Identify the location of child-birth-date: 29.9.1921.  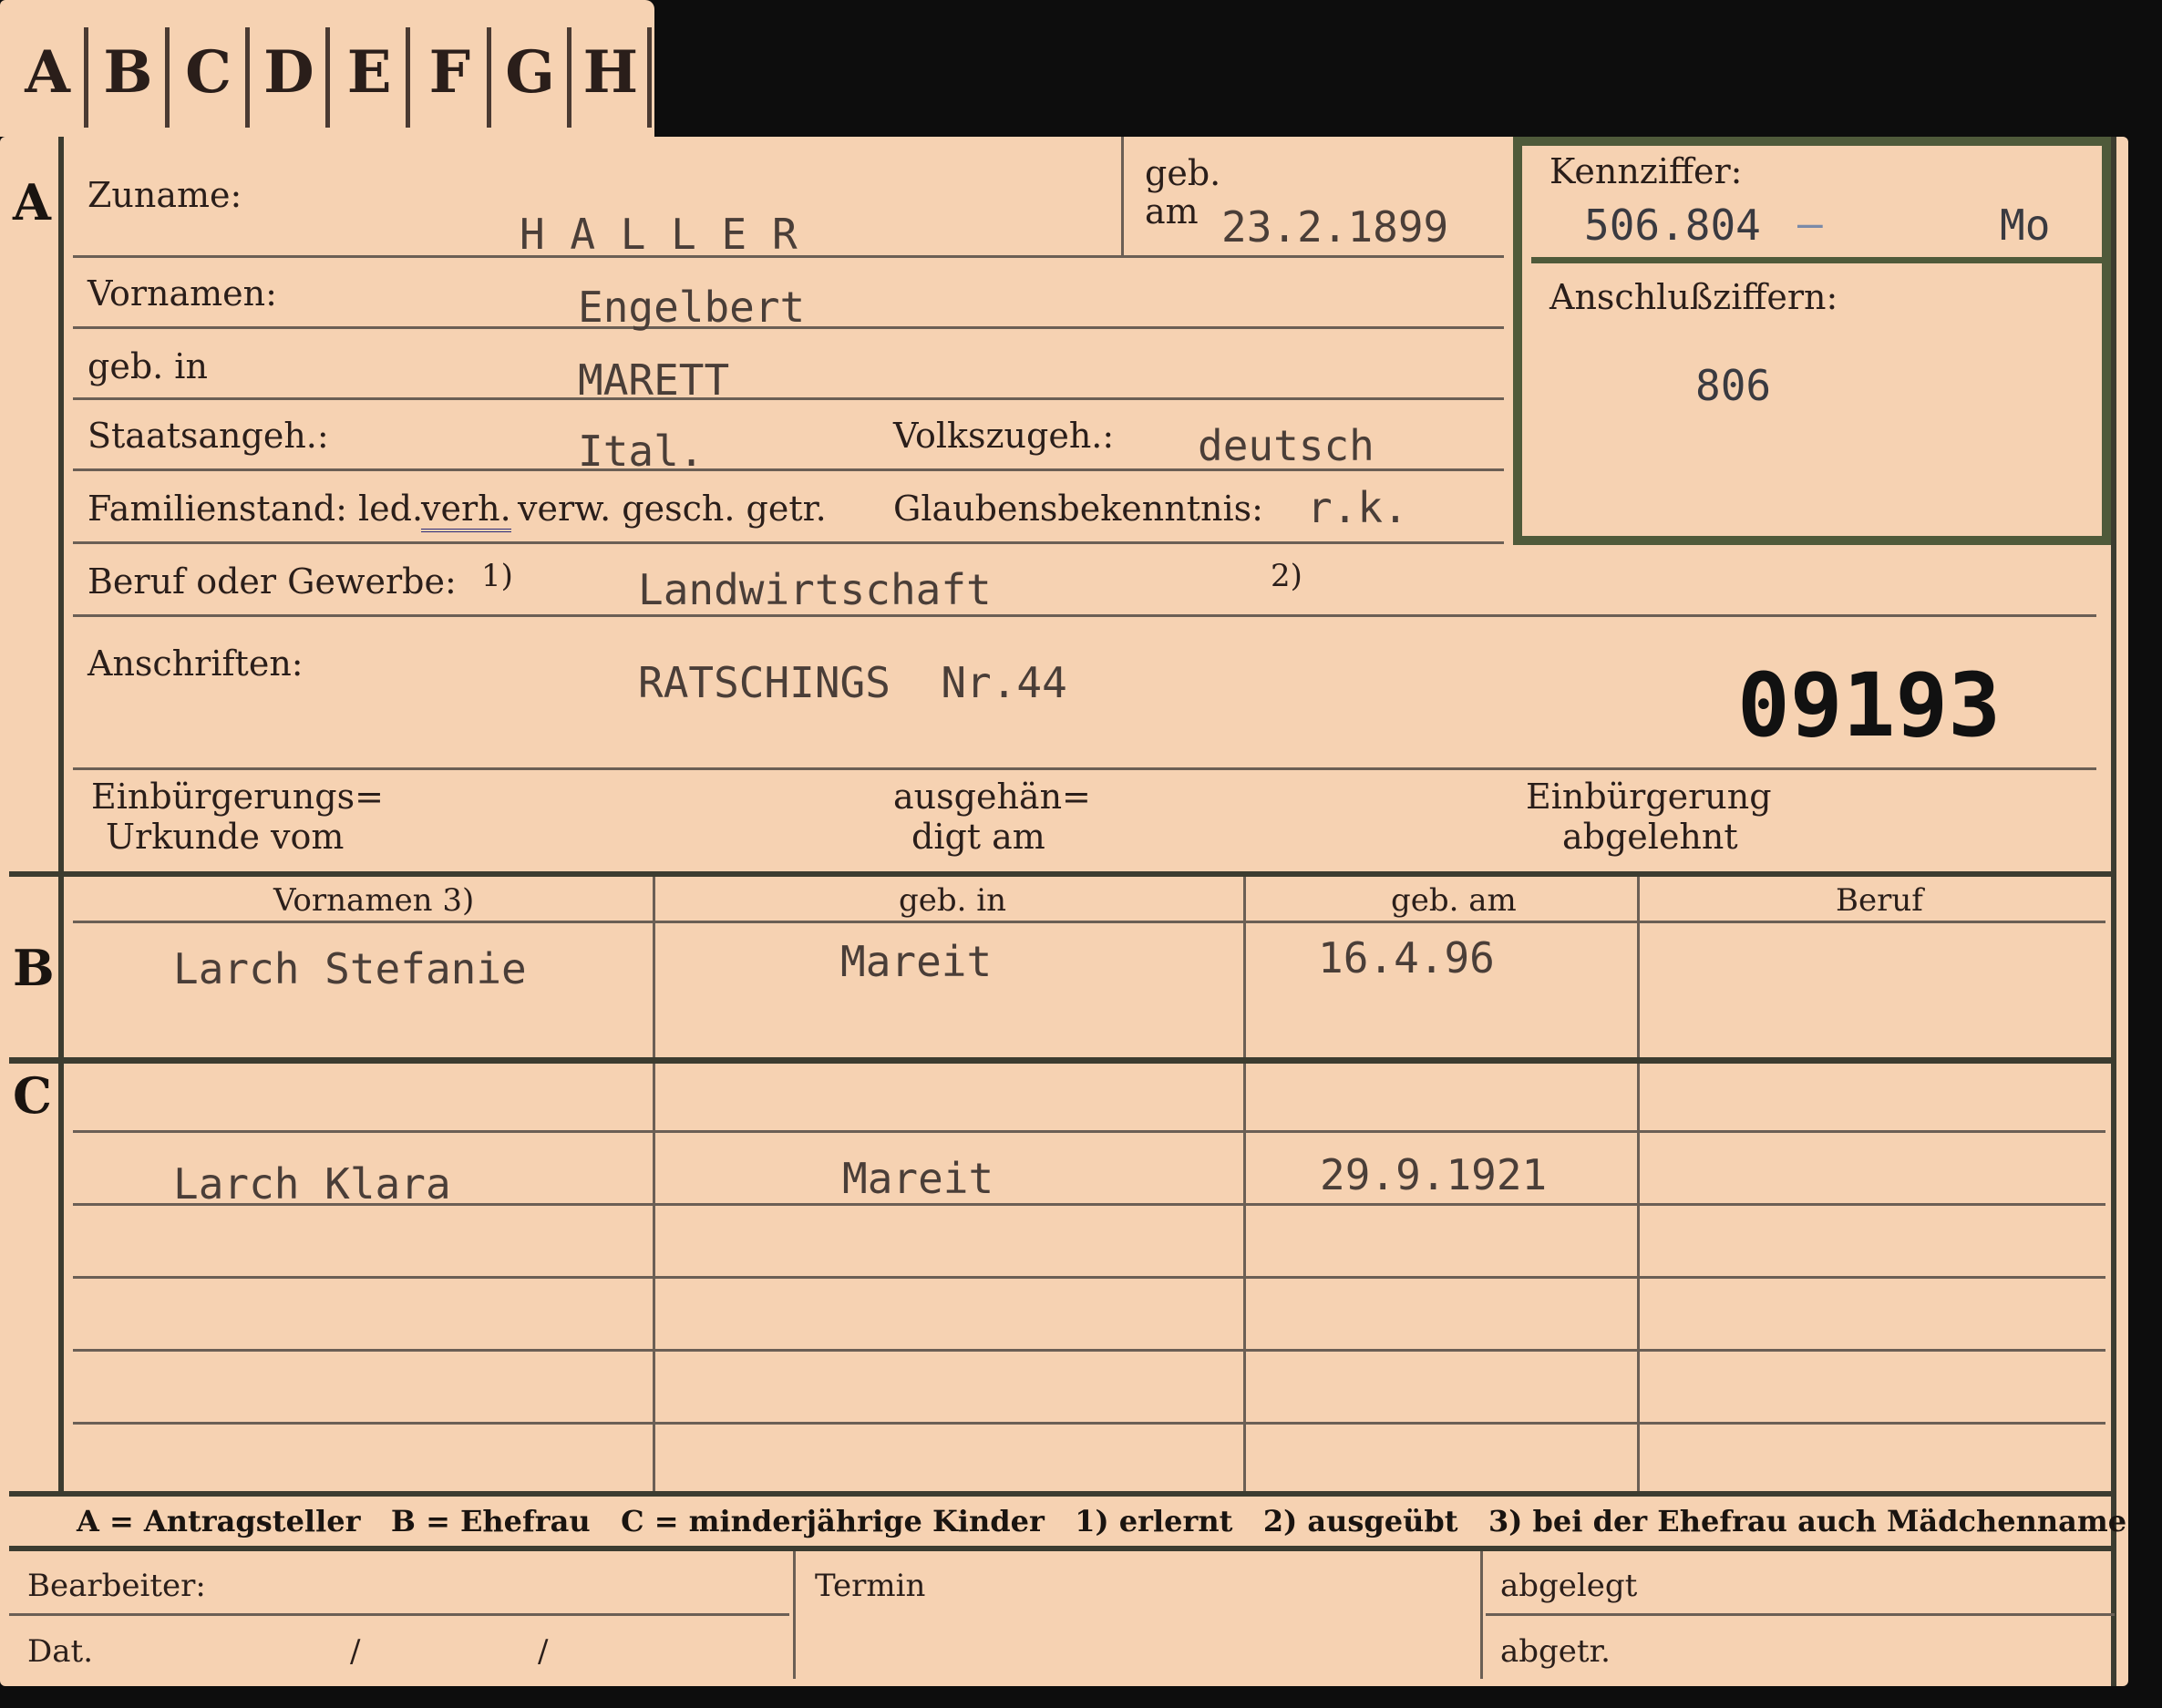
(1434, 1174).